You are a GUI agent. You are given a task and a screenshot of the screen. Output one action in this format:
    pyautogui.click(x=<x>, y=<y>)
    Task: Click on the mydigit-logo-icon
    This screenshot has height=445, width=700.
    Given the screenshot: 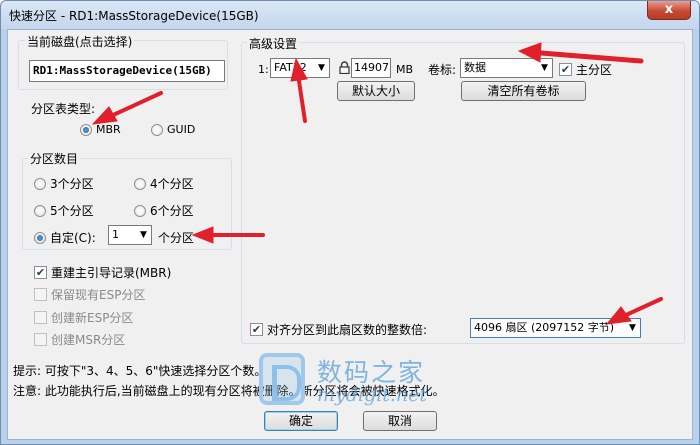 What is the action you would take?
    pyautogui.click(x=282, y=379)
    